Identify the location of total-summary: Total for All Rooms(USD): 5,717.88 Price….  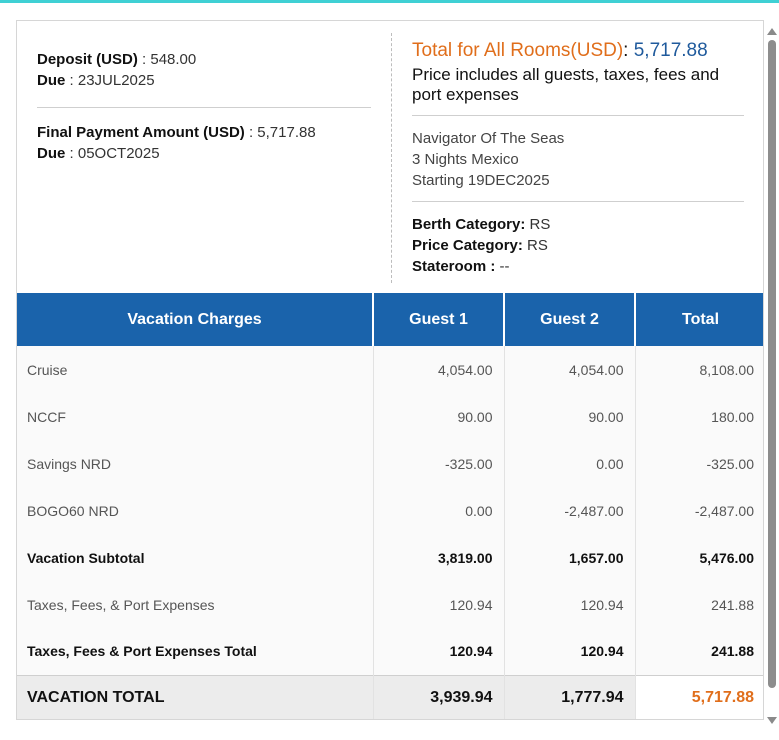
(578, 158).